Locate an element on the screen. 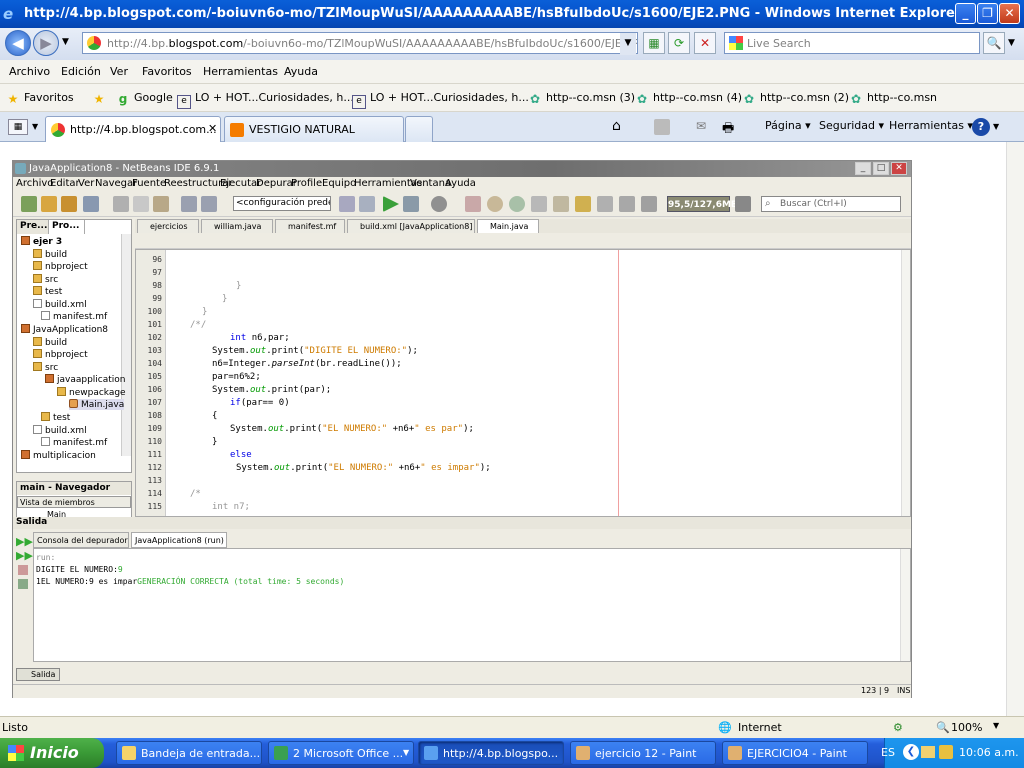 The image size is (1024, 768). output-prompt-line: DIGITE EL NUMERO:9 is located at coordinates (79, 569).